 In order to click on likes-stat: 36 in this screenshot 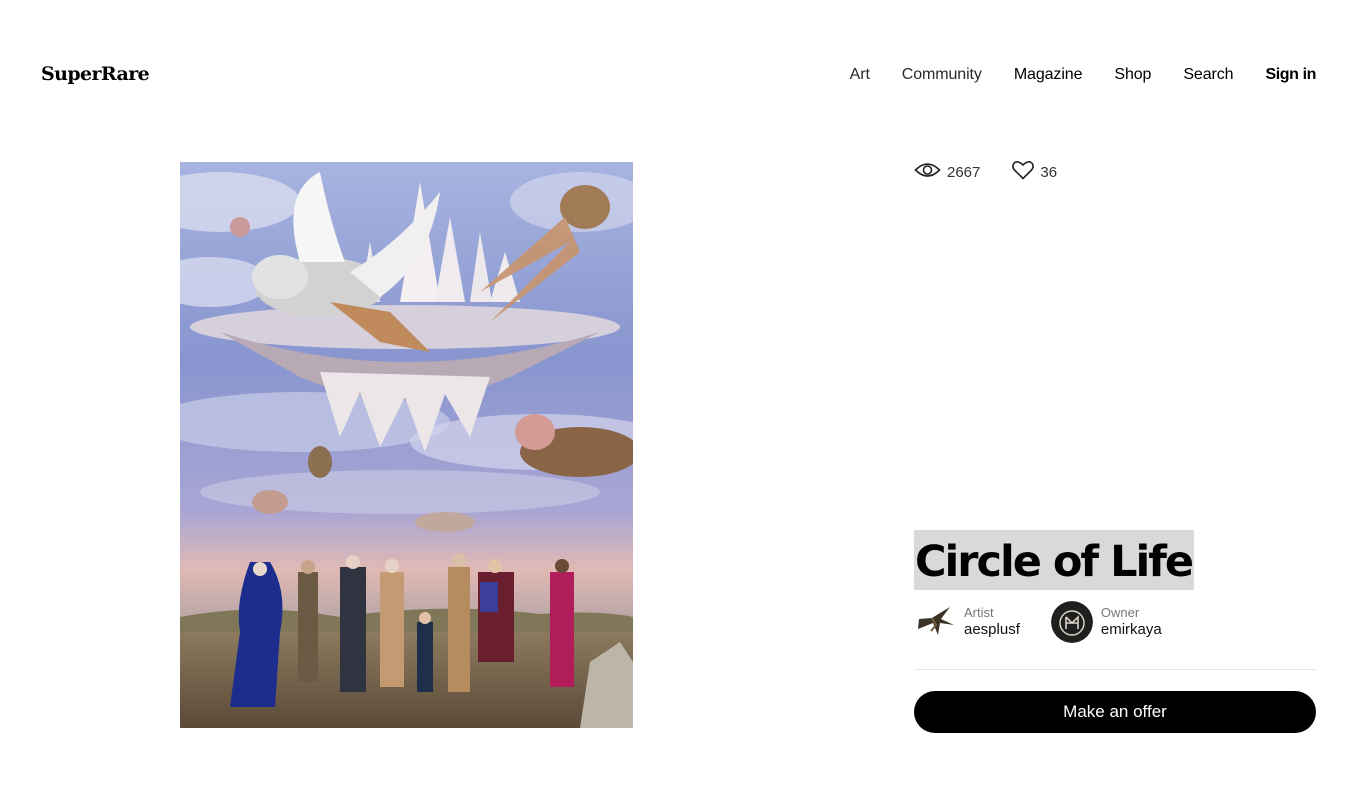, I will do `click(1034, 172)`.